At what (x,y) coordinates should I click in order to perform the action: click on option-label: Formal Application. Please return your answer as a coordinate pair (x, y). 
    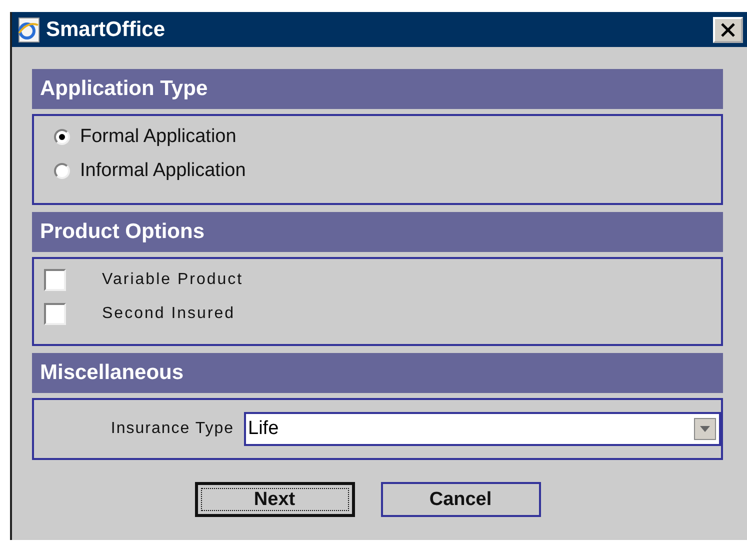
    Looking at the image, I should click on (158, 137).